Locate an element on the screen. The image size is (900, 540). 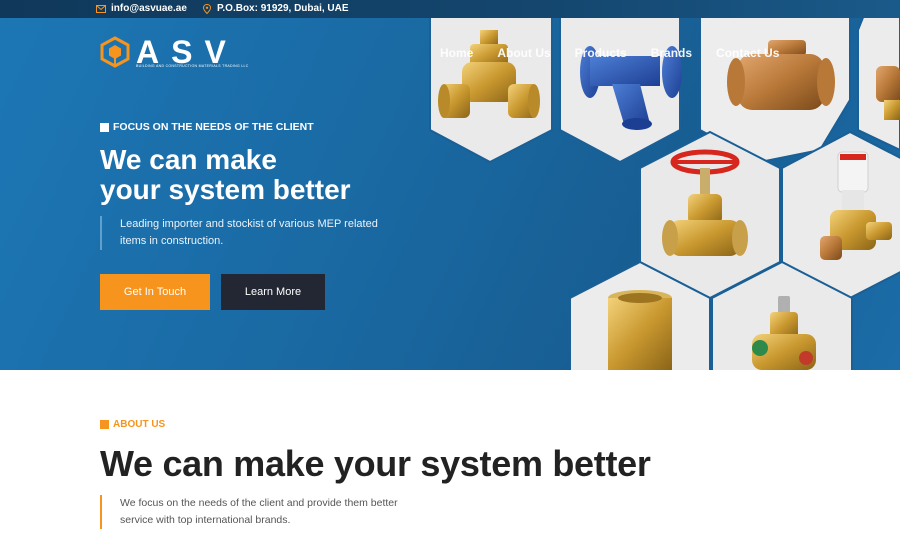
brass-check-valve-image is located at coordinates (640, 330).